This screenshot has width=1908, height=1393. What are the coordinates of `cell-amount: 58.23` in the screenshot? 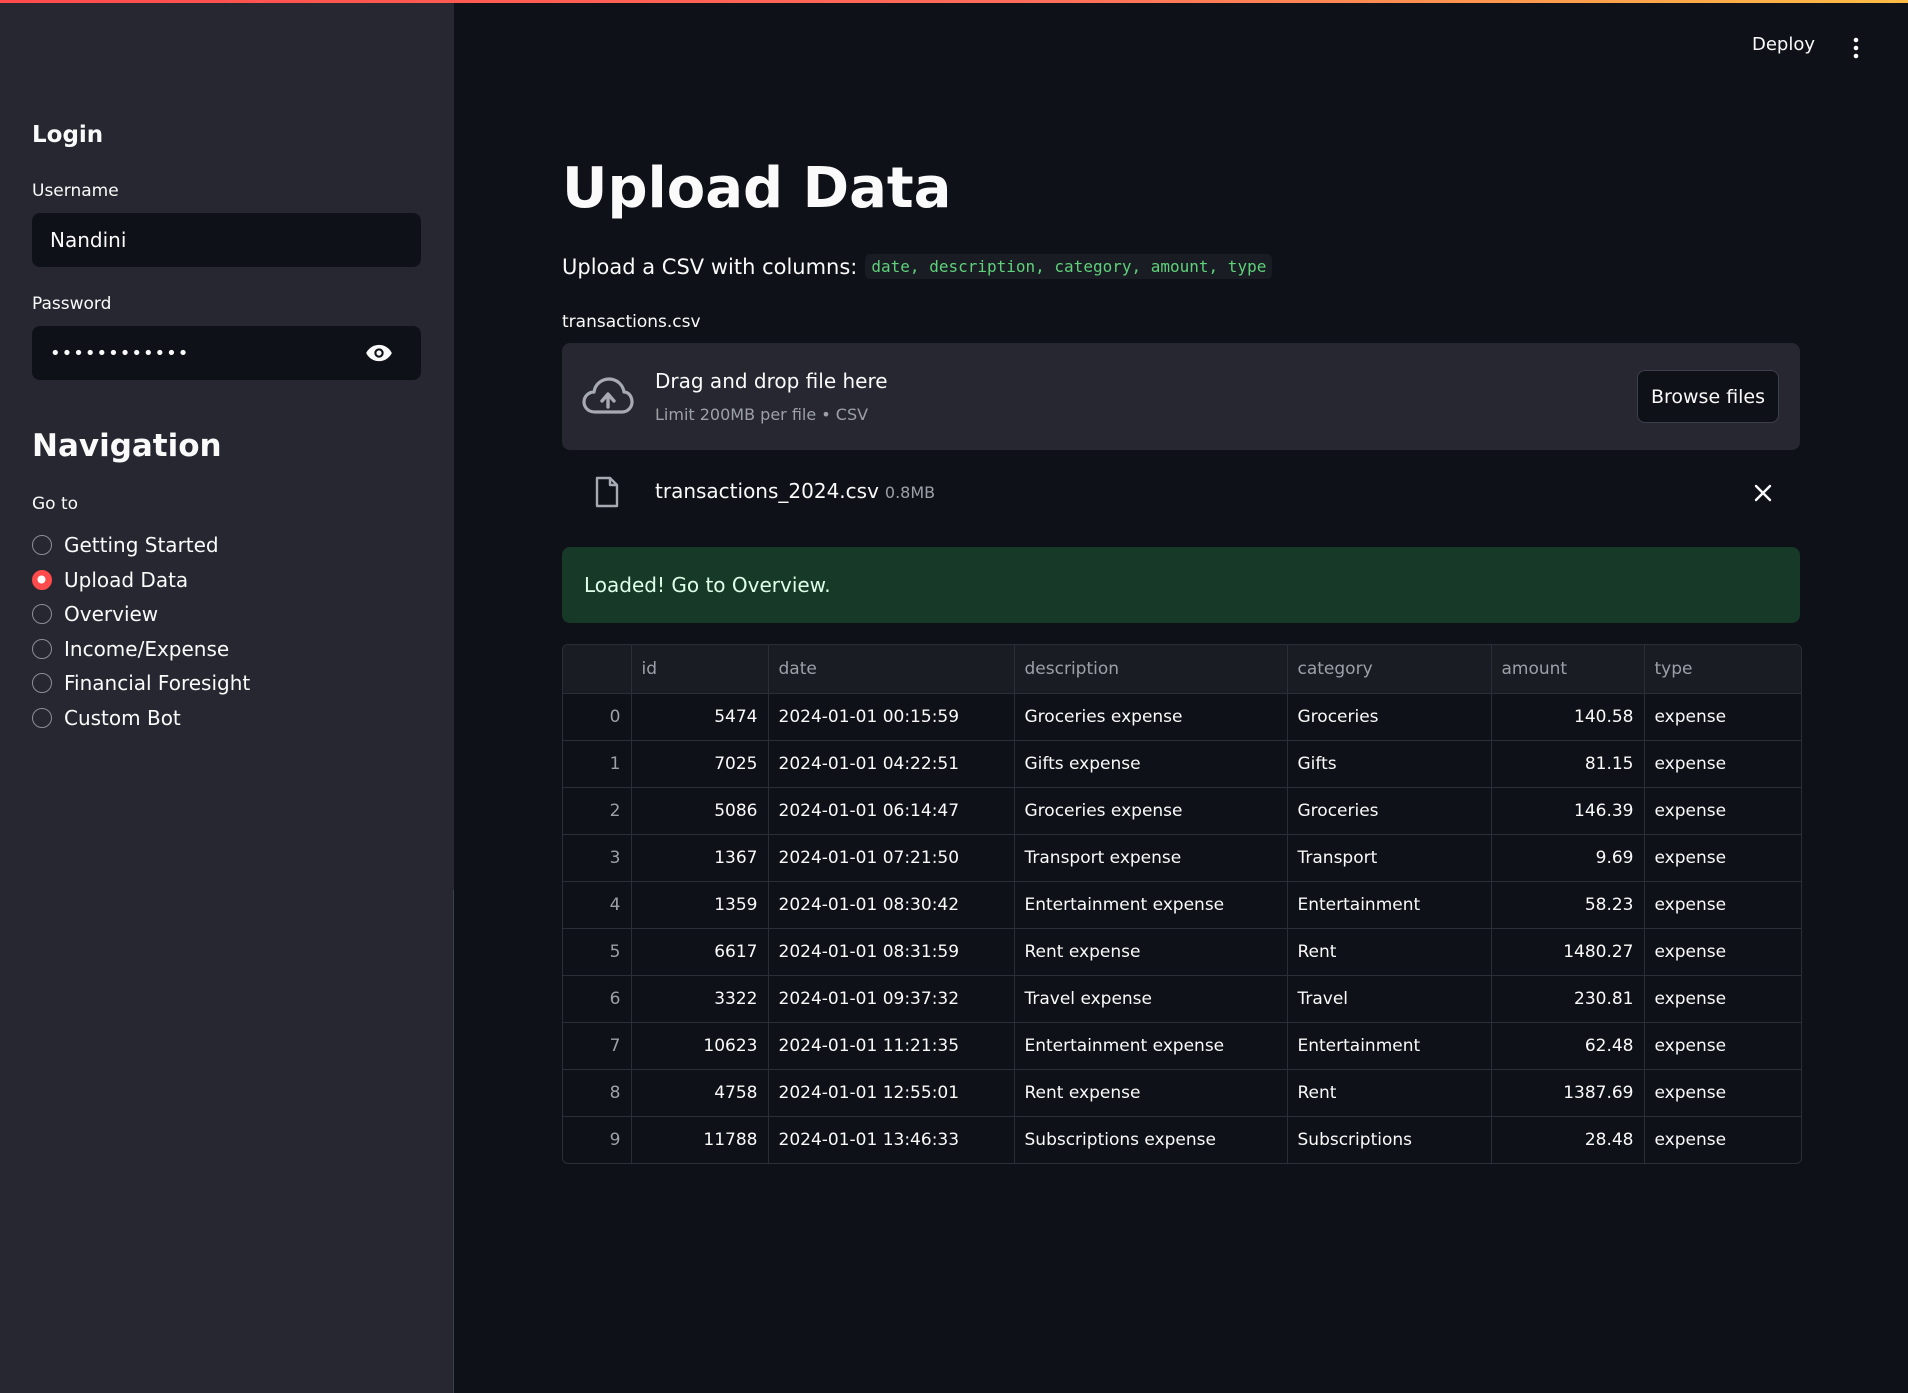 It's located at (1568, 905).